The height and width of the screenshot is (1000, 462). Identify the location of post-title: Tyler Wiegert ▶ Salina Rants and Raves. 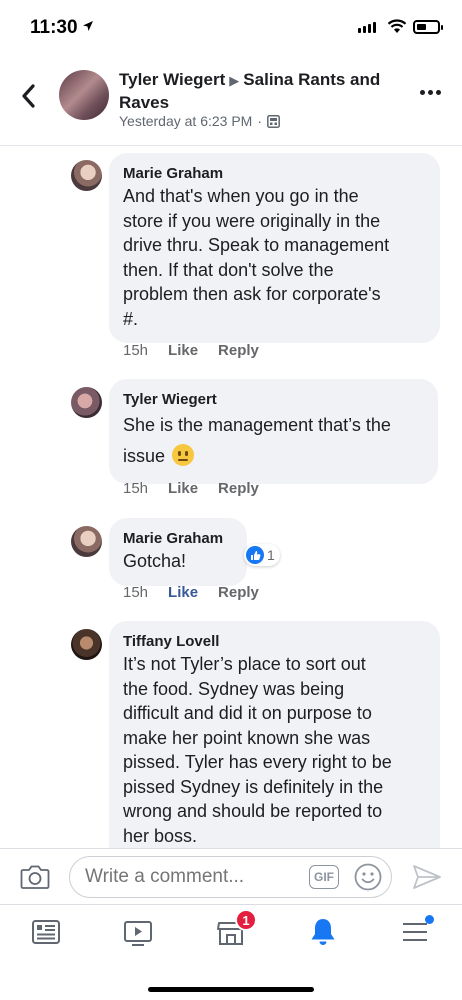
(269, 91).